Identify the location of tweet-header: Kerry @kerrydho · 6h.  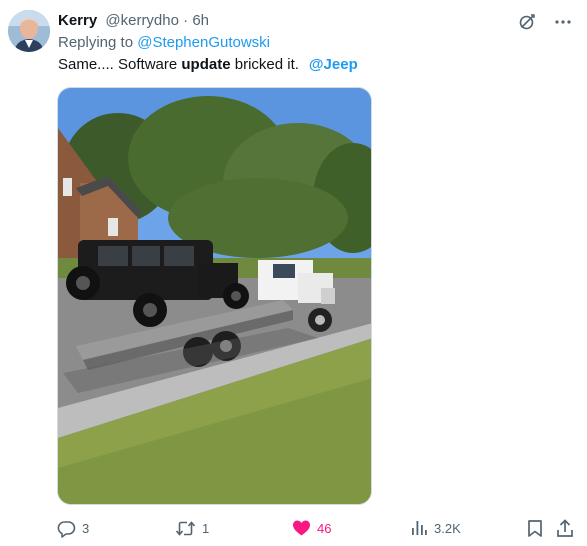
(133, 21).